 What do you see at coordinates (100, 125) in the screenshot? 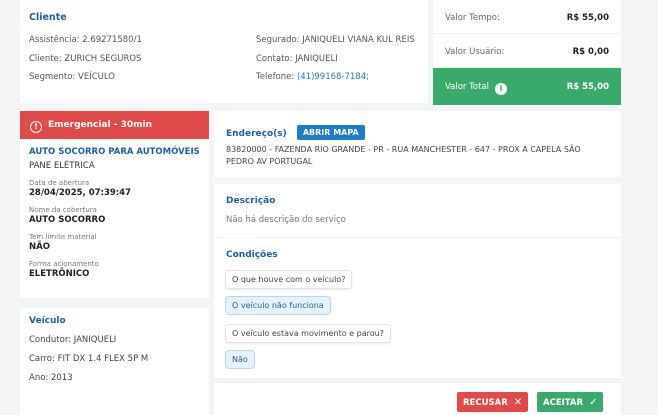
I see `alert-text: Emergencial - 30min` at bounding box center [100, 125].